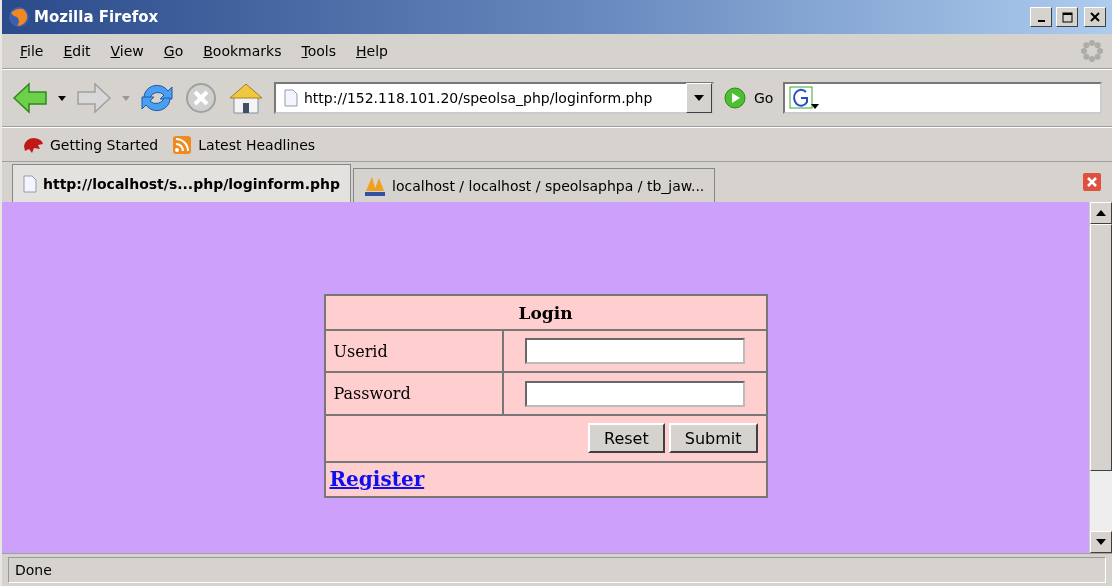 The height and width of the screenshot is (586, 1112). Describe the element at coordinates (157, 98) in the screenshot. I see `reload-icon` at that location.